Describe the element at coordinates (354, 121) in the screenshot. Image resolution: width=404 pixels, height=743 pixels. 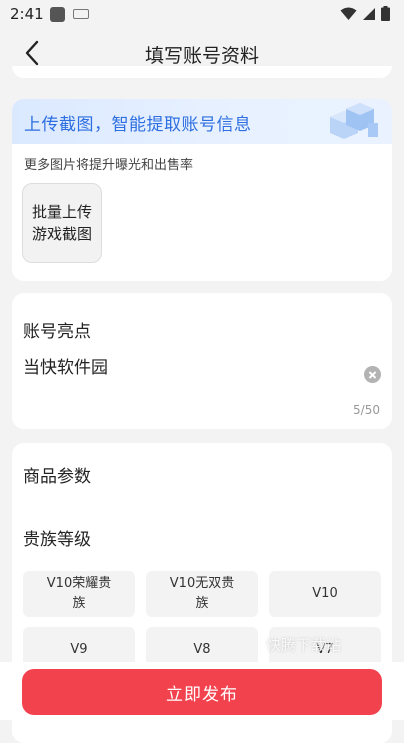
I see `stacked-blocks-icon` at that location.